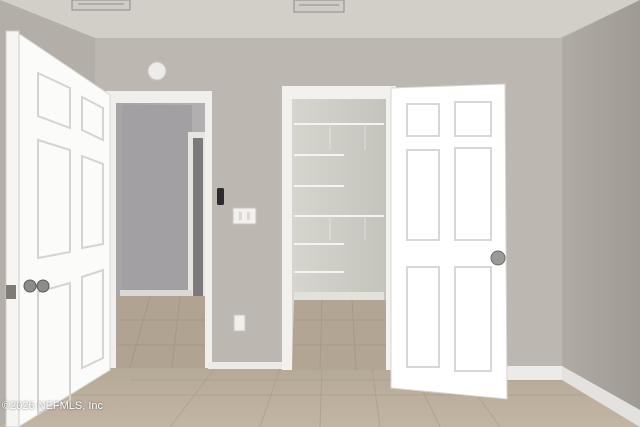 This screenshot has width=640, height=427. I want to click on watermark-text: ©2026 NEFMLS, Inc, so click(53, 406).